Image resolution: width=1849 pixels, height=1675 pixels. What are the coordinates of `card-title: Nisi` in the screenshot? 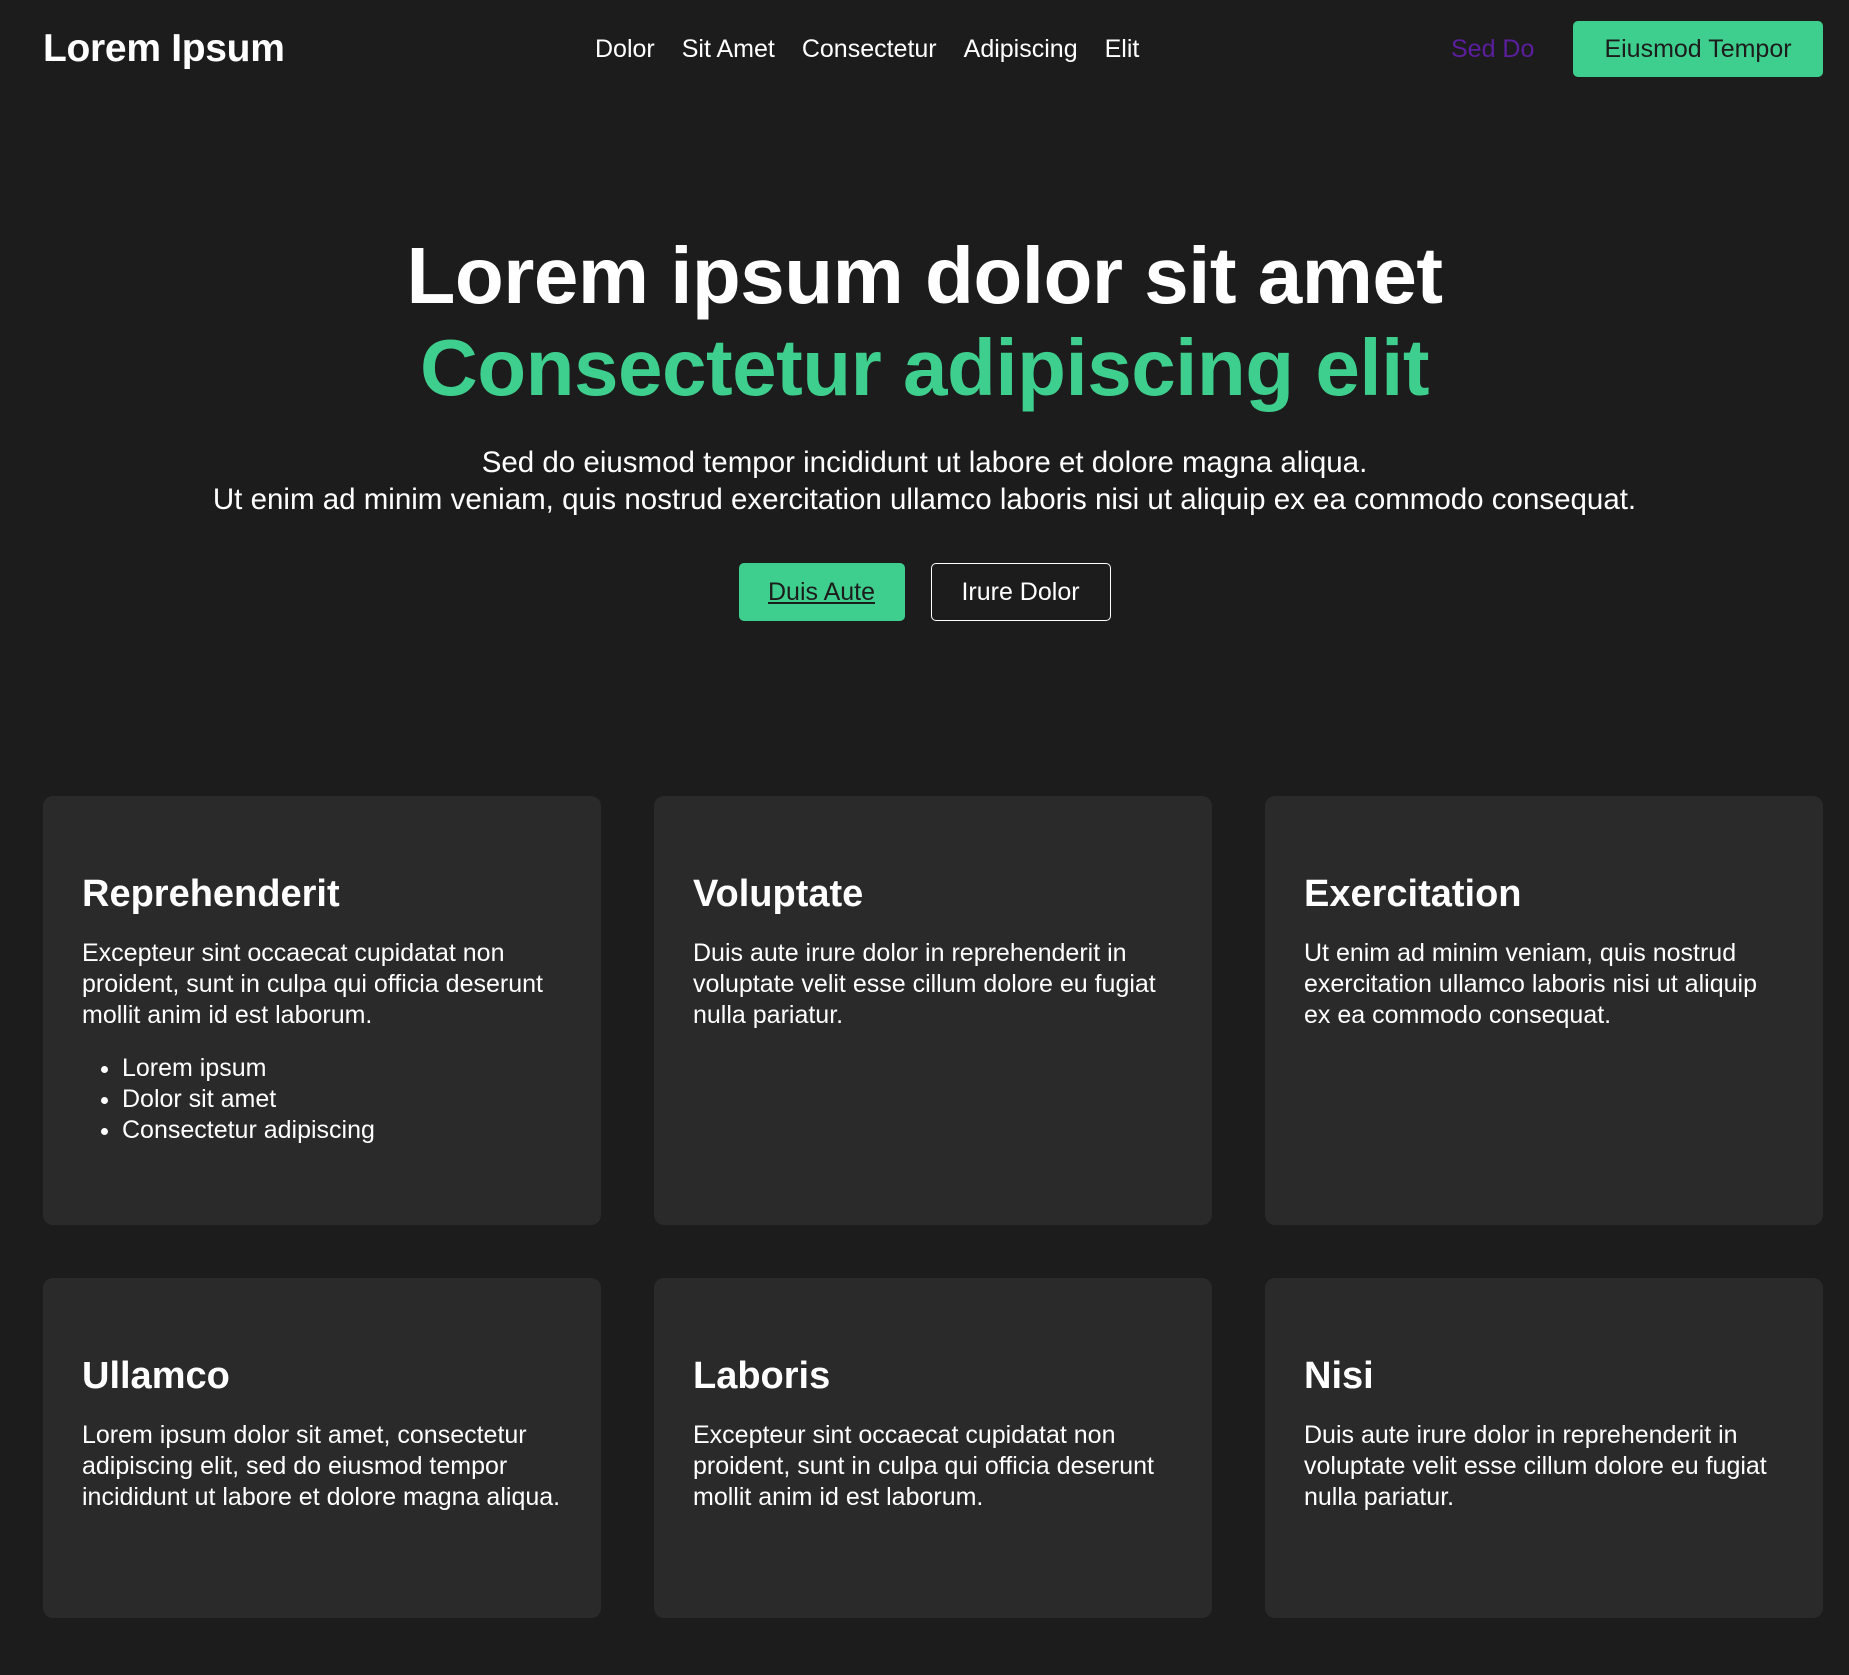 It's located at (1339, 1376).